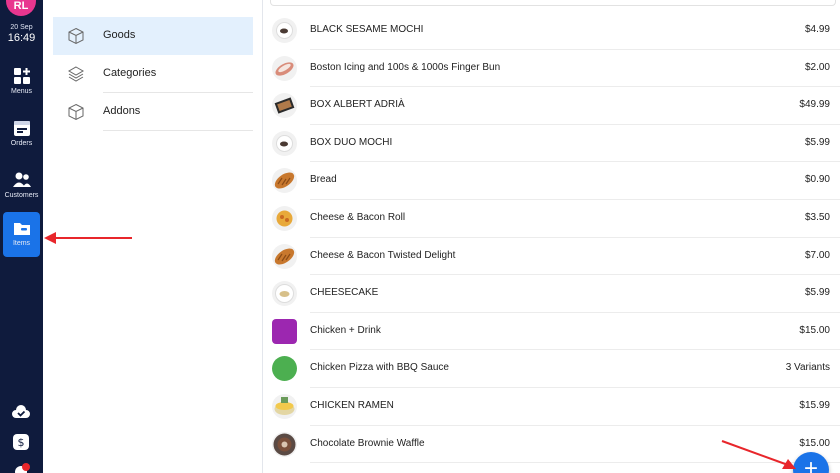  What do you see at coordinates (21, 179) in the screenshot?
I see `users-icon` at bounding box center [21, 179].